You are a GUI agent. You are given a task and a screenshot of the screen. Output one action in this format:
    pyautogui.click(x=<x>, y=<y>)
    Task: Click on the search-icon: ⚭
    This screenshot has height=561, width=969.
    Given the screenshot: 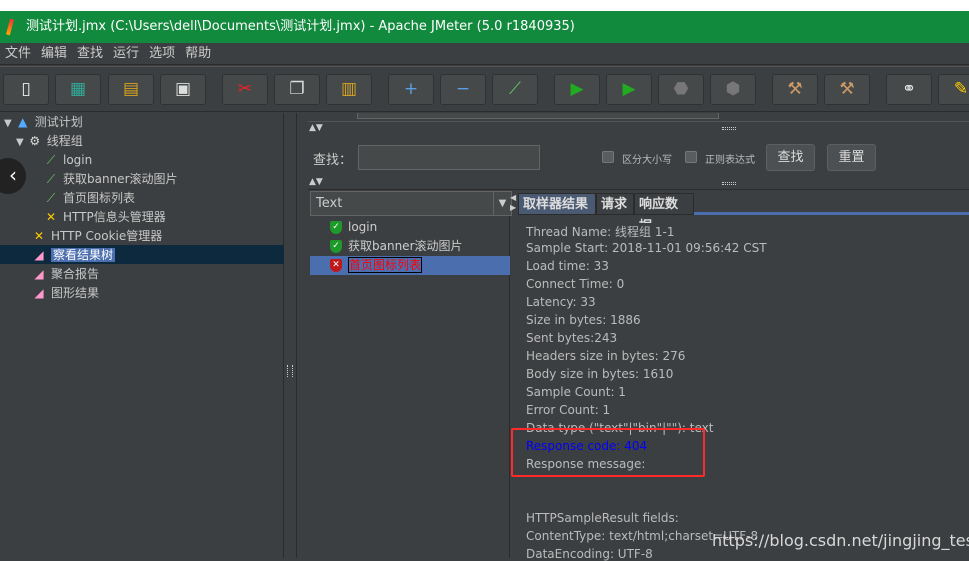 What is the action you would take?
    pyautogui.click(x=909, y=89)
    